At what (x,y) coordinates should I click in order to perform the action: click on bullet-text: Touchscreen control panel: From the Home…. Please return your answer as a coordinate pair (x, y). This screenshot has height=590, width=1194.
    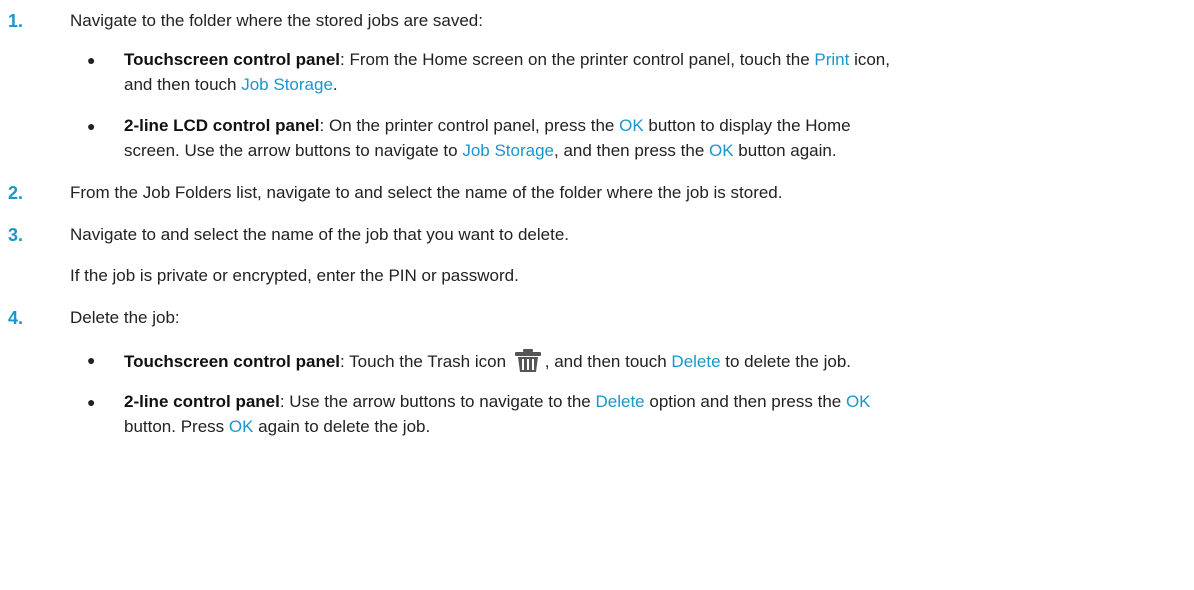
    Looking at the image, I should click on (507, 60).